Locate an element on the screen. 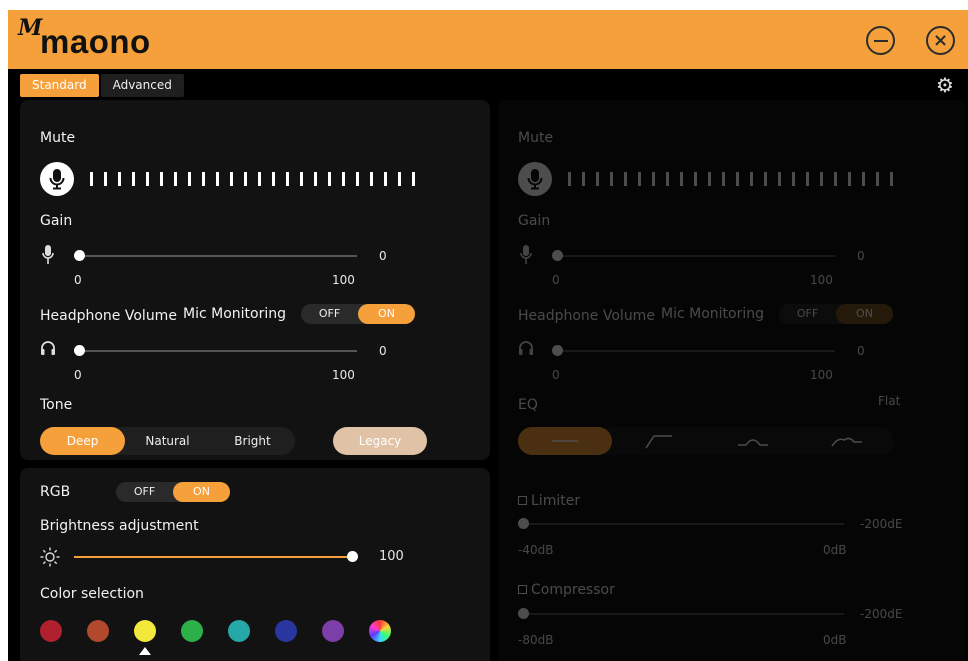 This screenshot has height=661, width=968. limiter-slider-track is located at coordinates (684, 524).